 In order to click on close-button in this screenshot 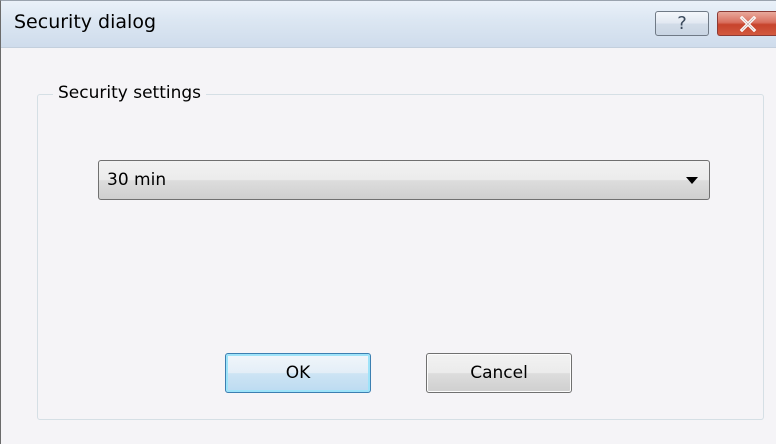, I will do `click(746, 23)`.